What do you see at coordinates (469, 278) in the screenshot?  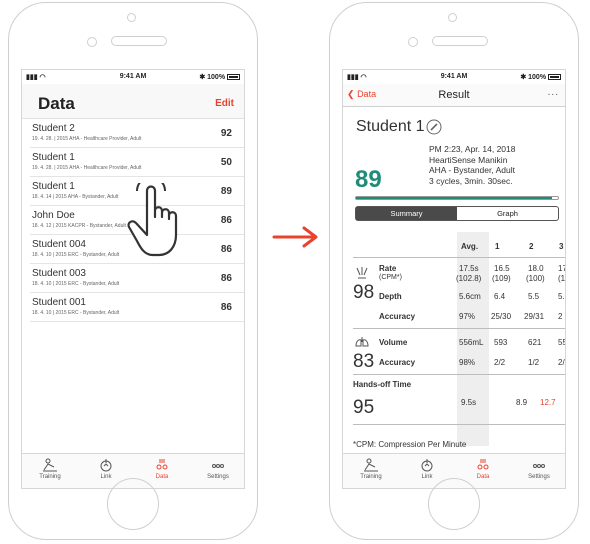 I see `rate-avg-cpm: (102.8)` at bounding box center [469, 278].